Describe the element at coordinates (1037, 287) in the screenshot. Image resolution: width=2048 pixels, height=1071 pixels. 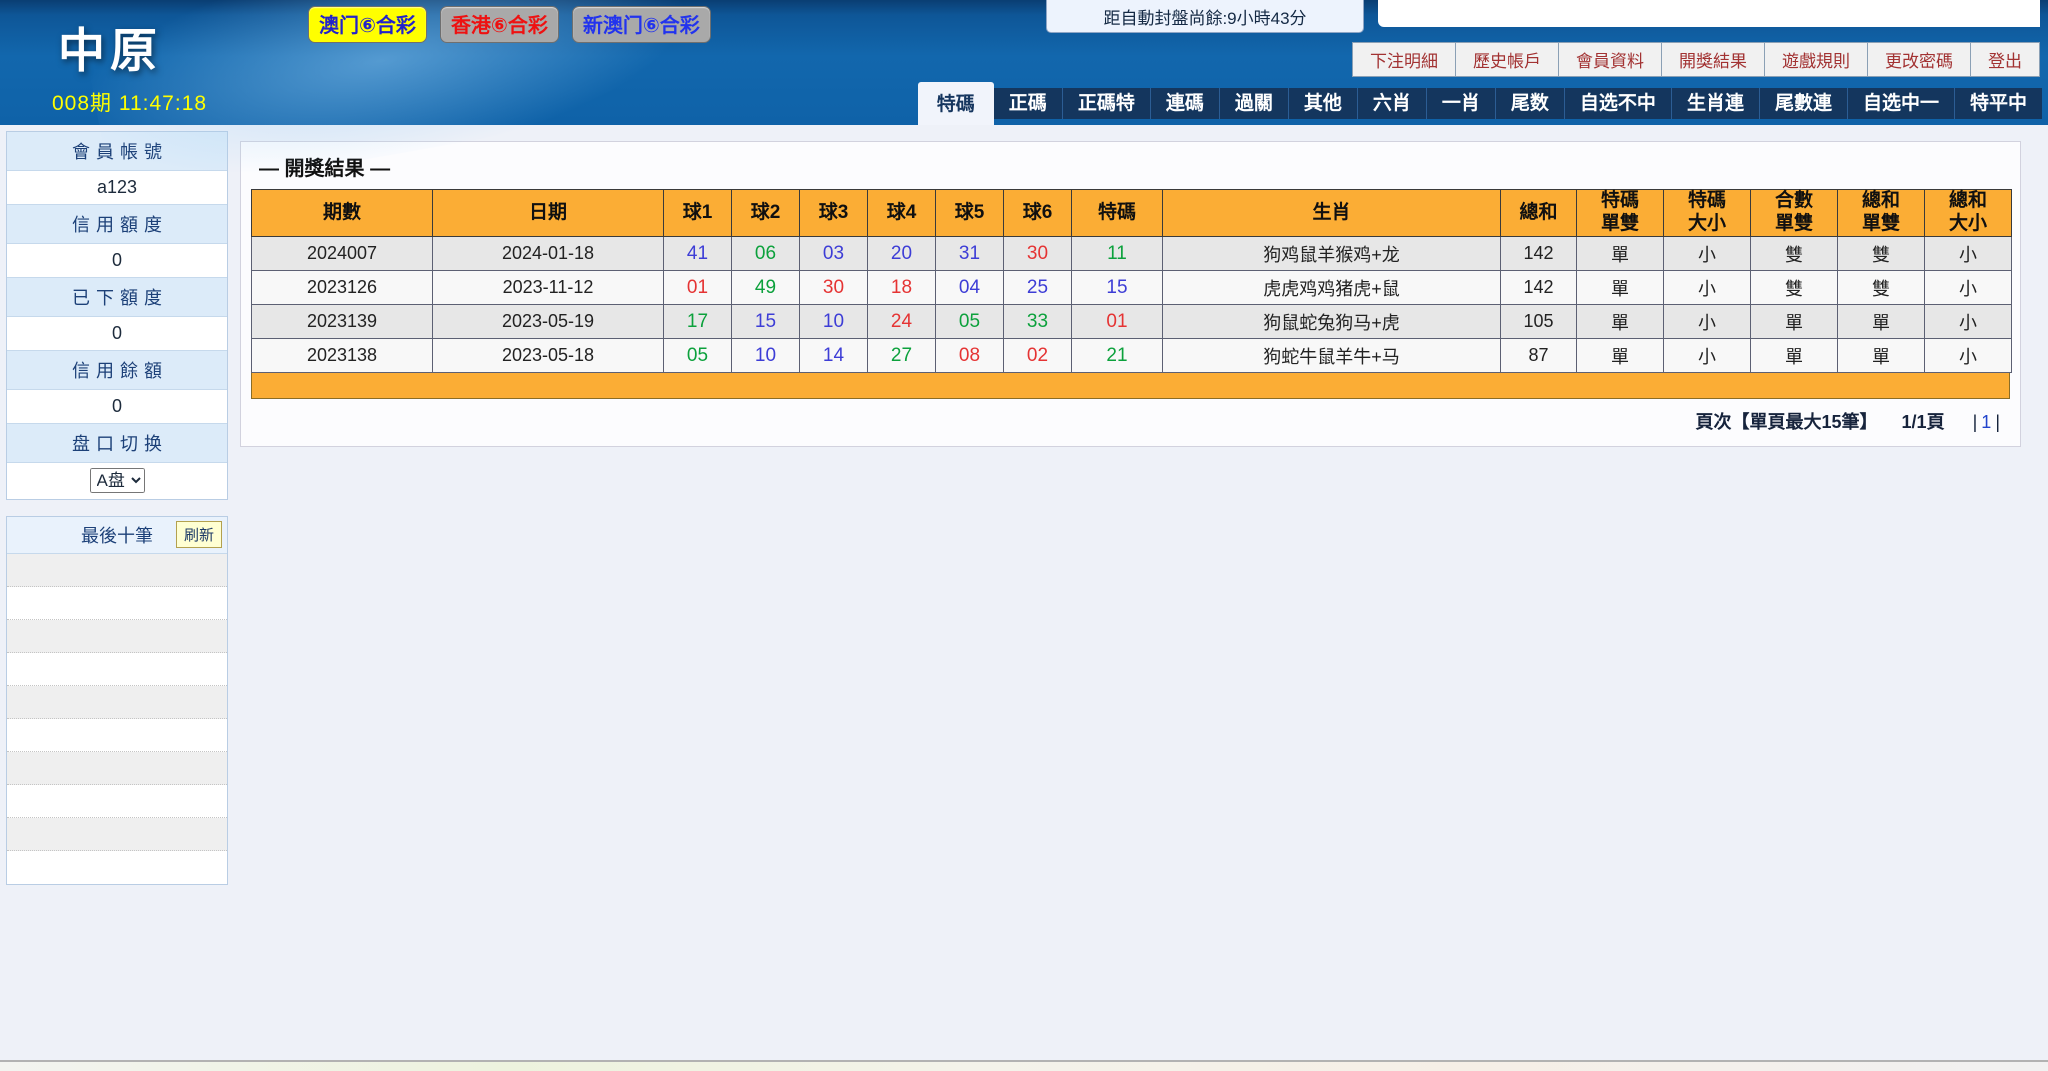
I see `cell-ball: 25` at that location.